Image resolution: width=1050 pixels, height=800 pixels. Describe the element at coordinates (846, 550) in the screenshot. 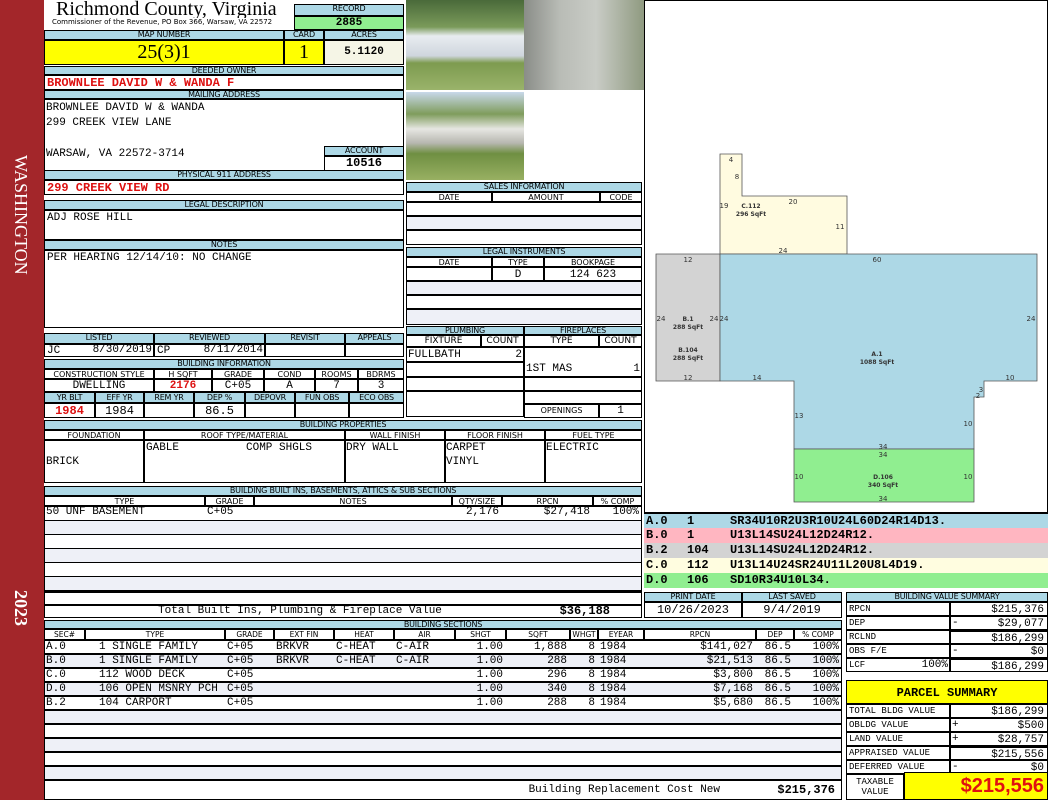

I see `sketch-legend-row: B.2 104 U13L14SU24L12D24R12.` at that location.